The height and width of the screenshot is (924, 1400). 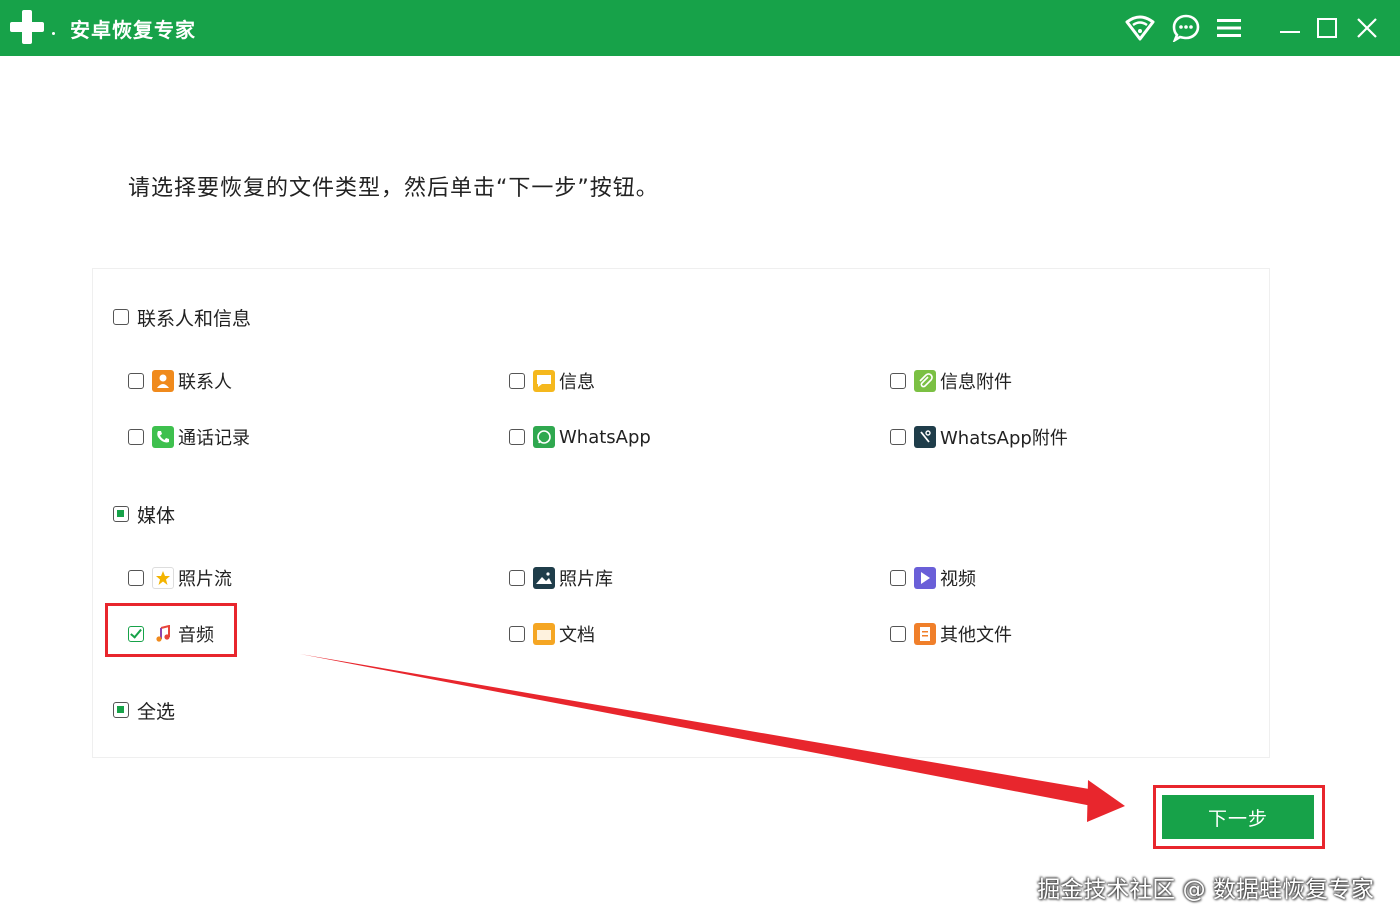 I want to click on watermark: 掘金技术社区 @ 数据蛙恢复专家, so click(x=1205, y=890).